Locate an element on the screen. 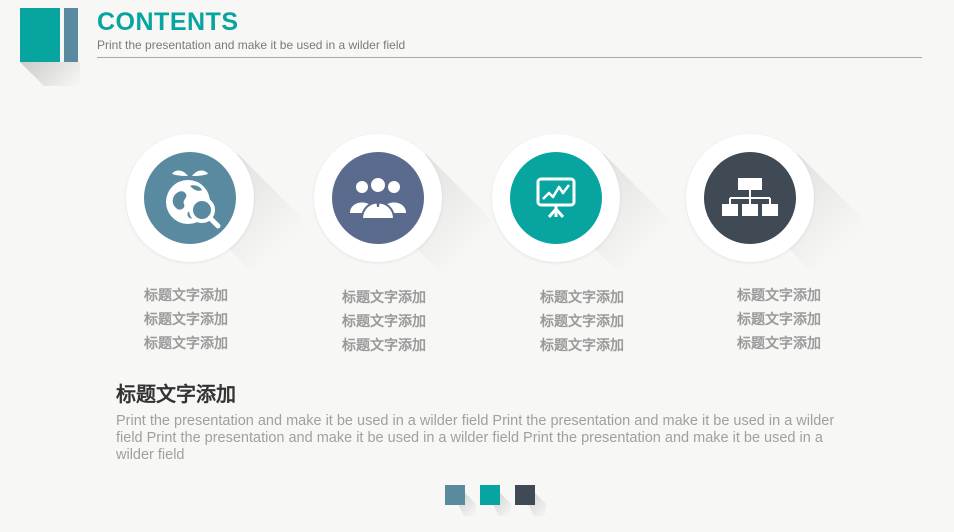  item-labels-org: 标题文字添加 标题文字添加 标题文字添加 is located at coordinates (779, 319).